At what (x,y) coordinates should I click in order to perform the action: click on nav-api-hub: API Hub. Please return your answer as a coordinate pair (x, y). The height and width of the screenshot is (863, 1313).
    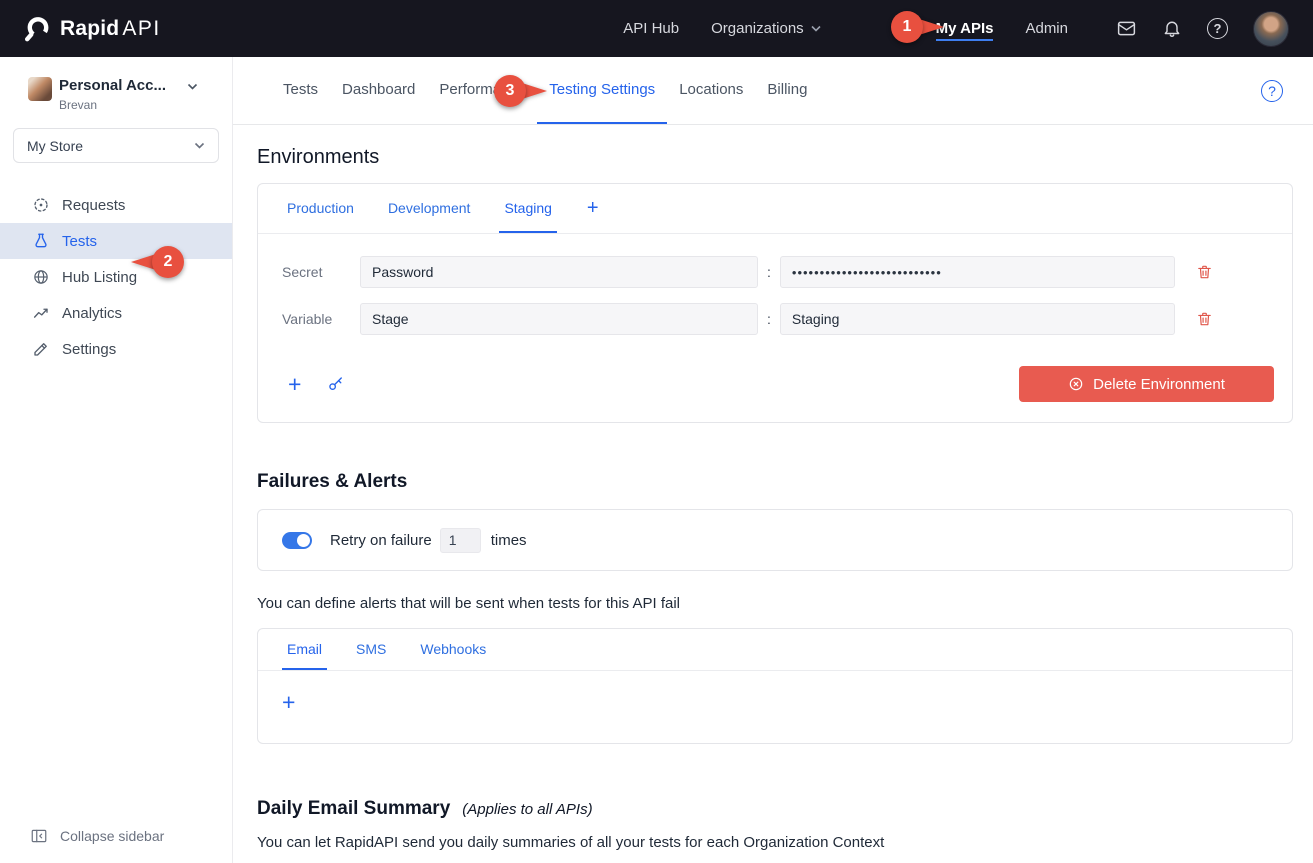
    Looking at the image, I should click on (651, 28).